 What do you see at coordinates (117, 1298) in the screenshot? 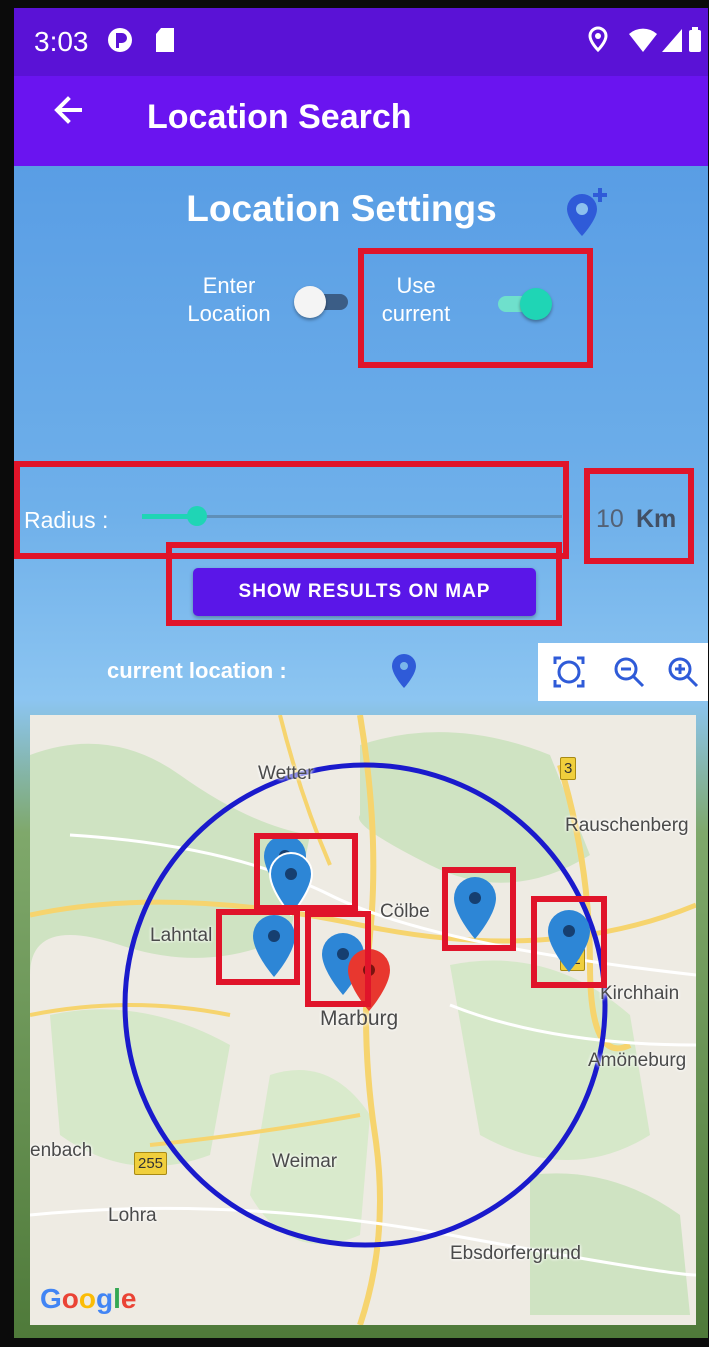
I see `google-logo-l: l` at bounding box center [117, 1298].